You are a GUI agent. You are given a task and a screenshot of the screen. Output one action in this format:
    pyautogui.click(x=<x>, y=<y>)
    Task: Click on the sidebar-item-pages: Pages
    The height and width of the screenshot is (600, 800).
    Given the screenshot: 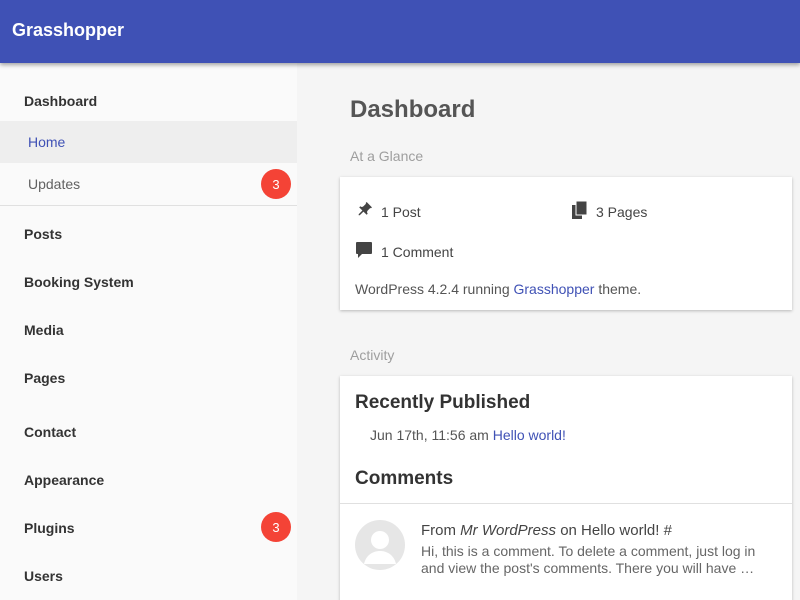 What is the action you would take?
    pyautogui.click(x=44, y=378)
    